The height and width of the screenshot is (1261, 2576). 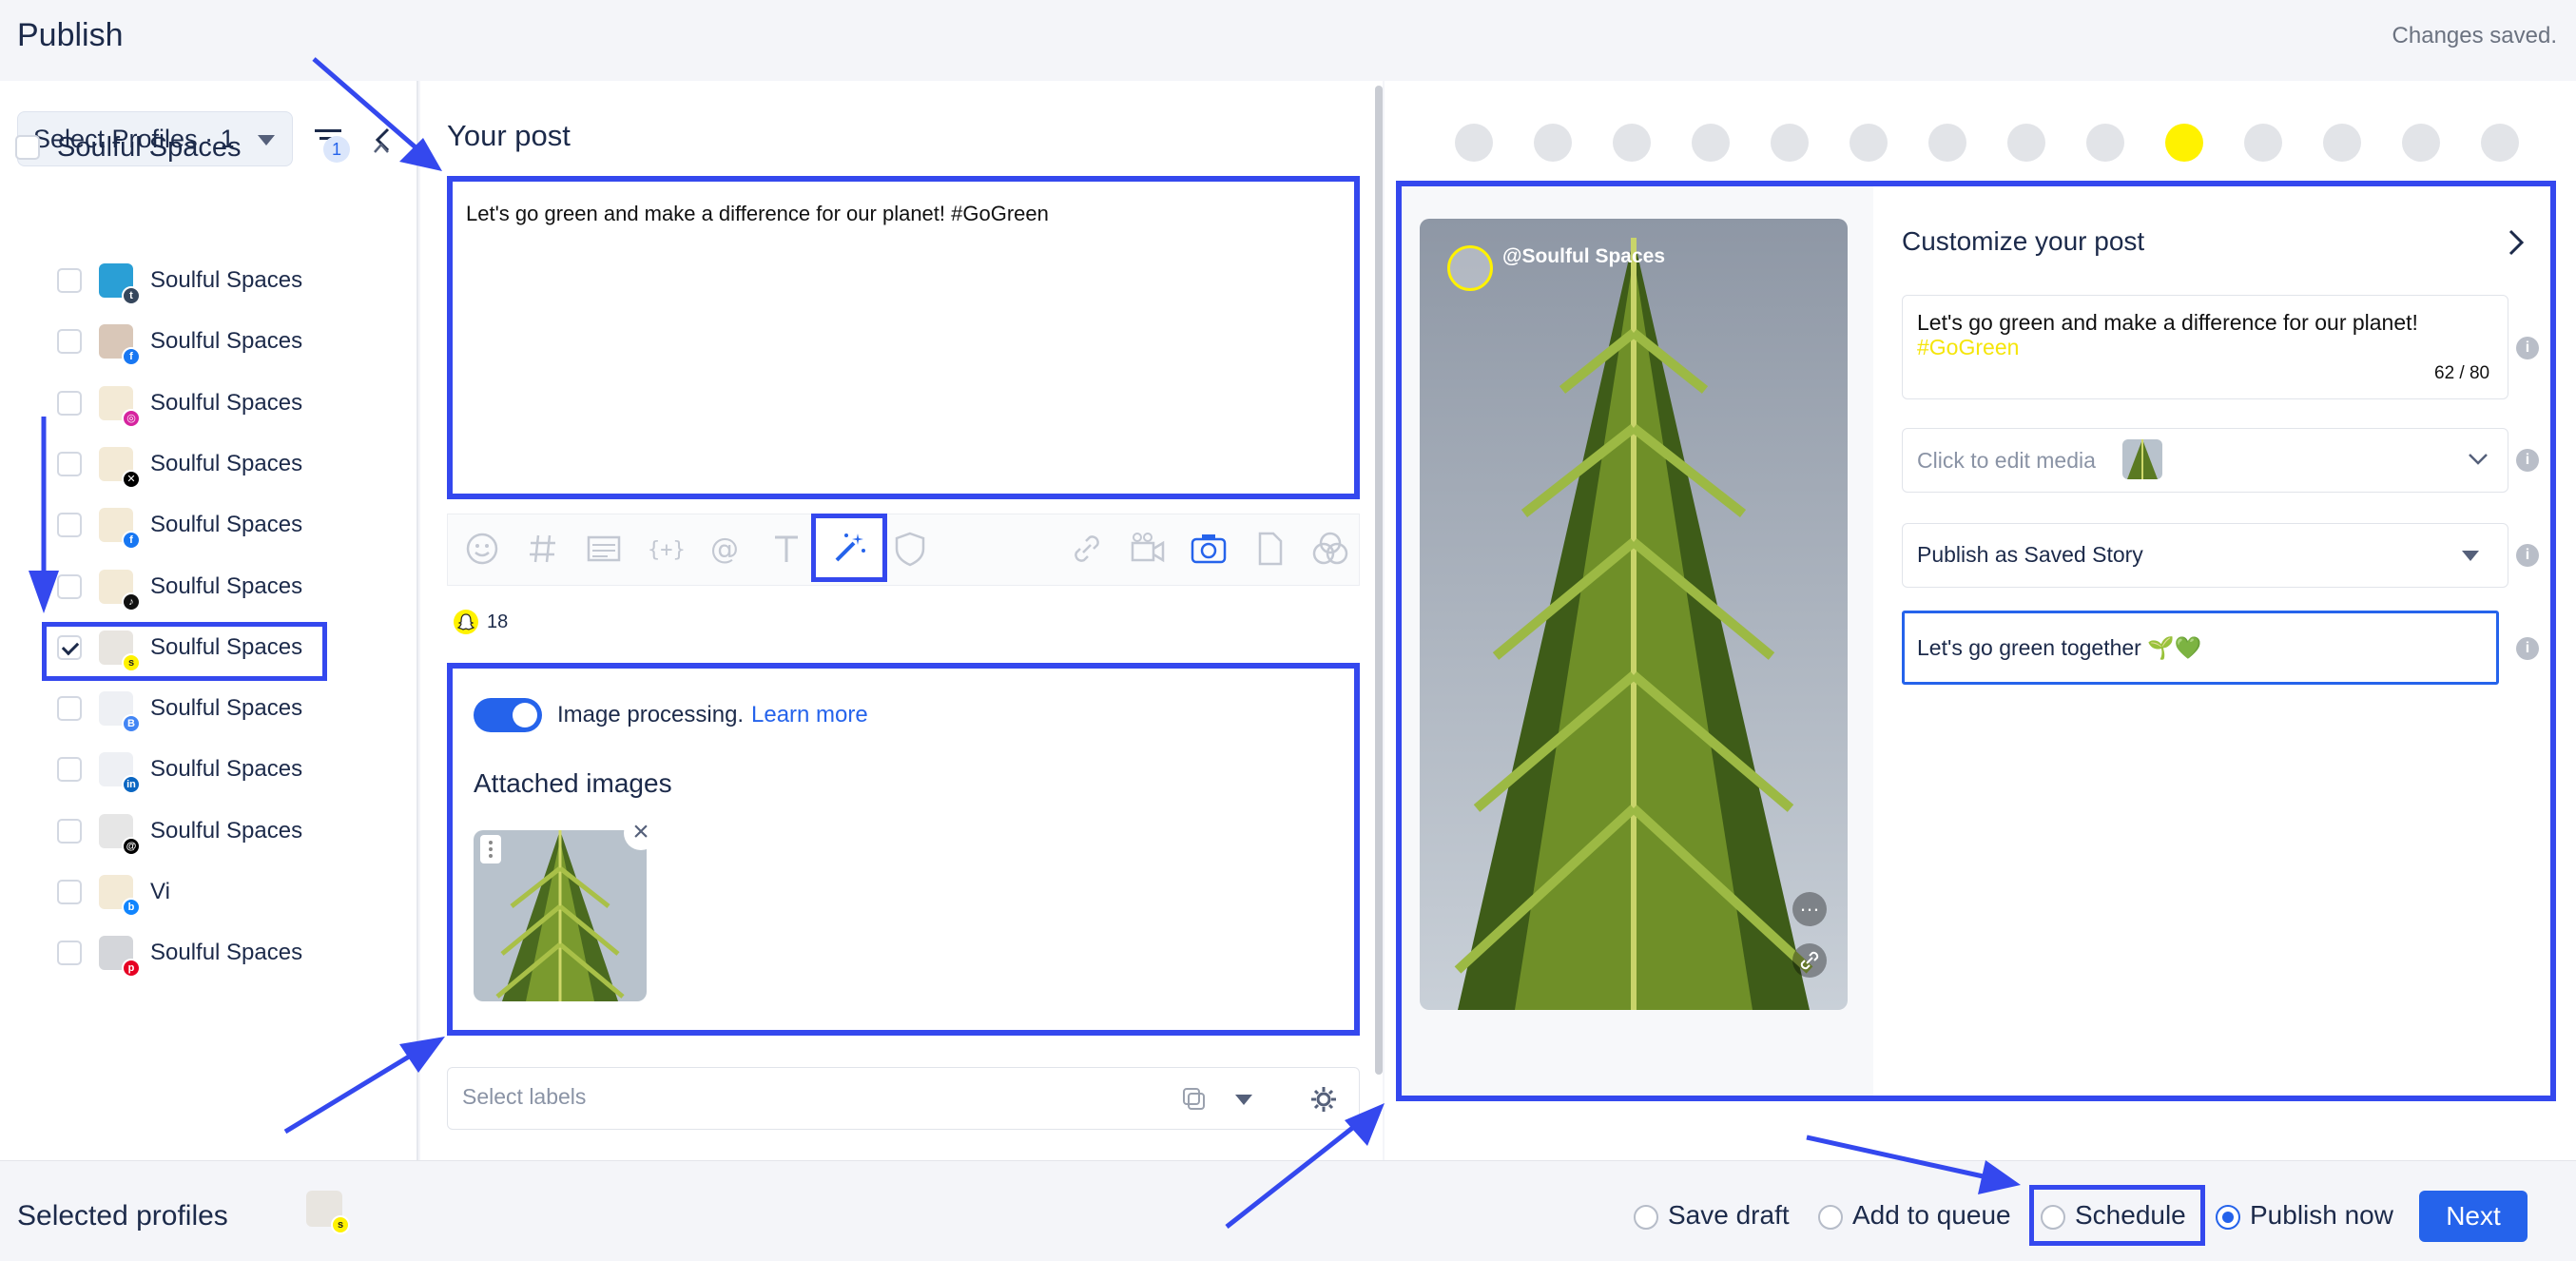 What do you see at coordinates (1646, 1217) in the screenshot?
I see `save-draft-radio` at bounding box center [1646, 1217].